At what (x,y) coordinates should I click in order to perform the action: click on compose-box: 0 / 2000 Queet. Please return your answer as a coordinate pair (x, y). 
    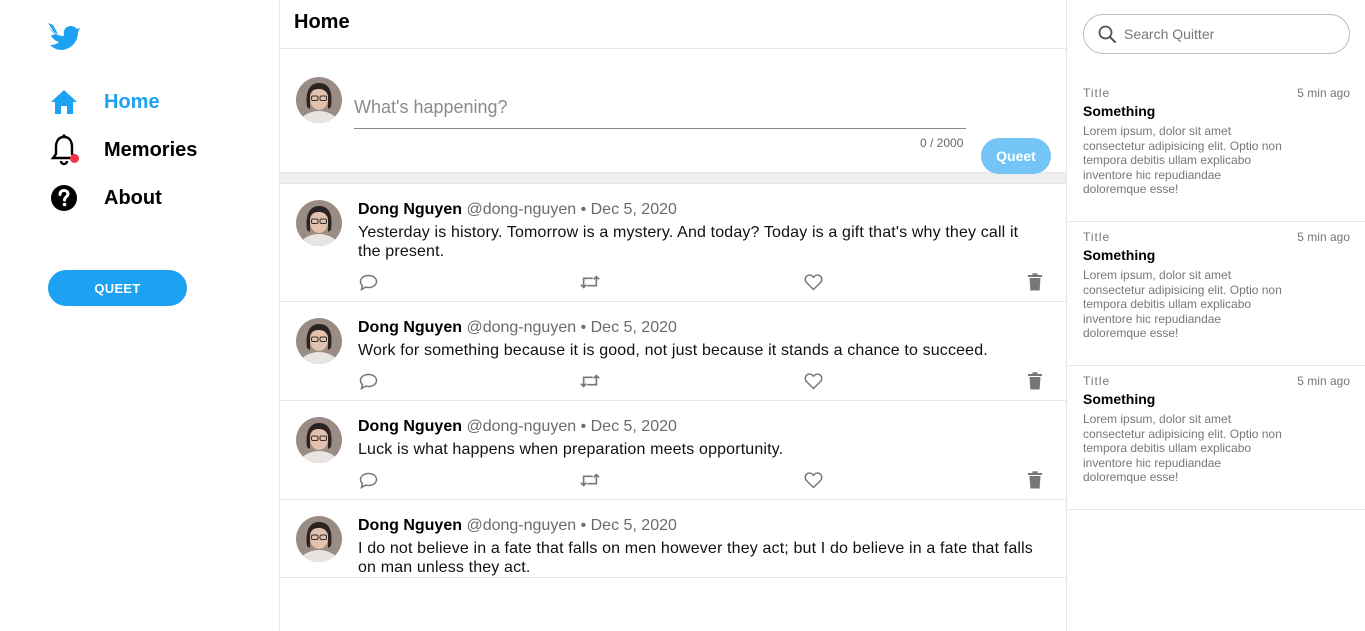
    Looking at the image, I should click on (673, 111).